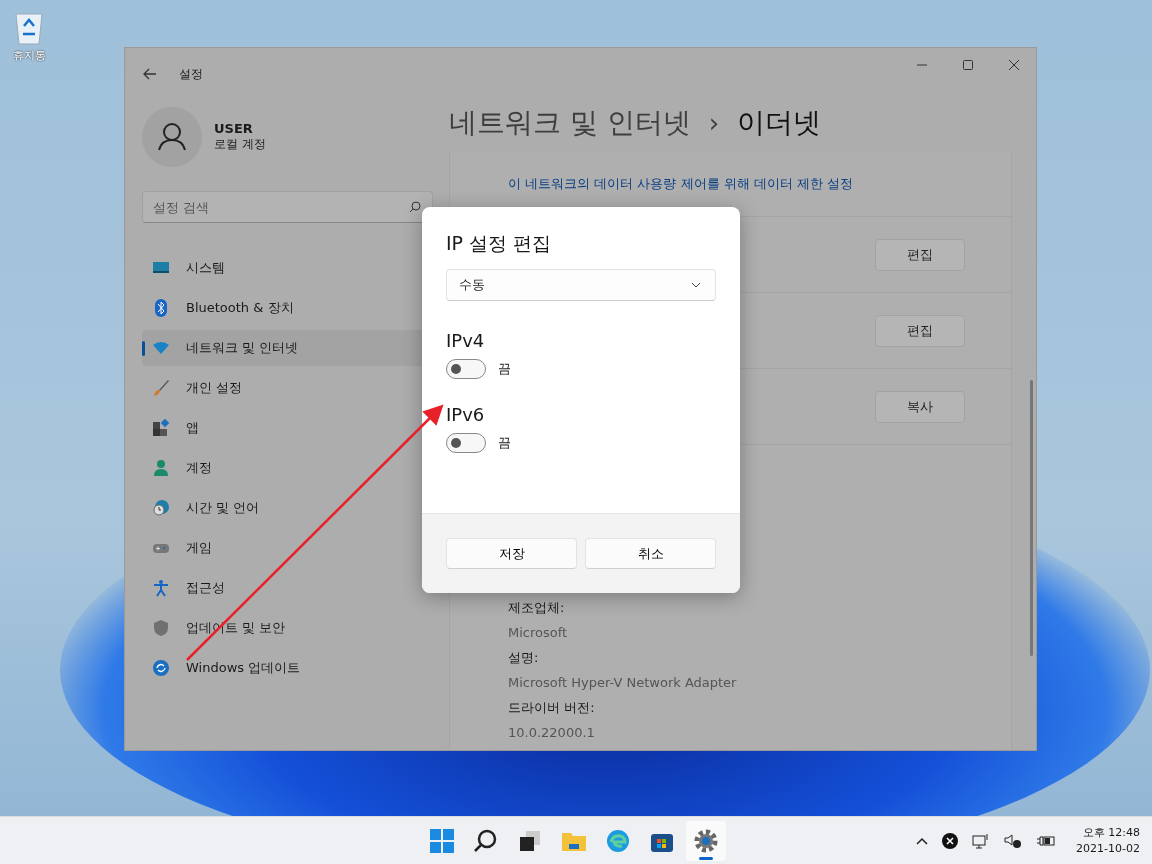 This screenshot has width=1152, height=864. I want to click on battery-plug-icon, so click(1046, 840).